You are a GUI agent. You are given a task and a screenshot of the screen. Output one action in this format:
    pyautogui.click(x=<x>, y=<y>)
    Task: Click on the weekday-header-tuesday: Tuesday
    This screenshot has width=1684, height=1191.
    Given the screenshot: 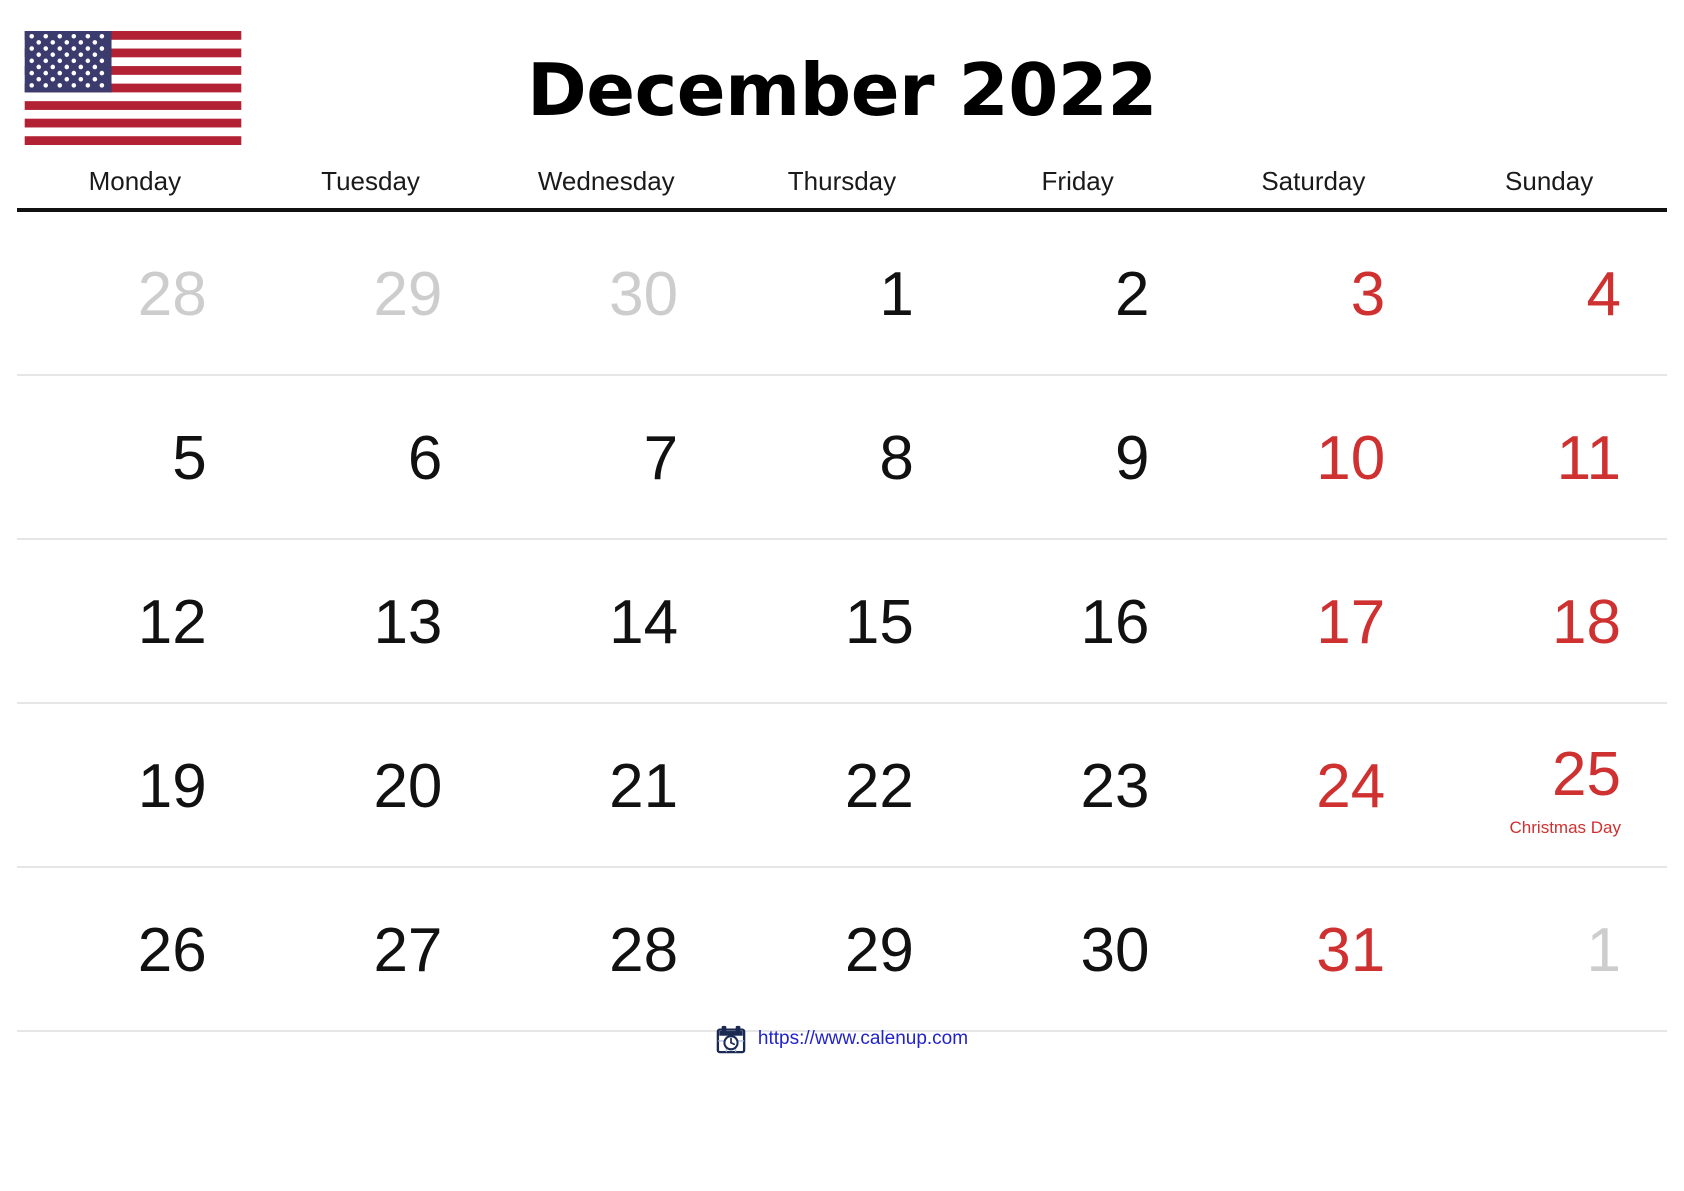 What is the action you would take?
    pyautogui.click(x=370, y=185)
    